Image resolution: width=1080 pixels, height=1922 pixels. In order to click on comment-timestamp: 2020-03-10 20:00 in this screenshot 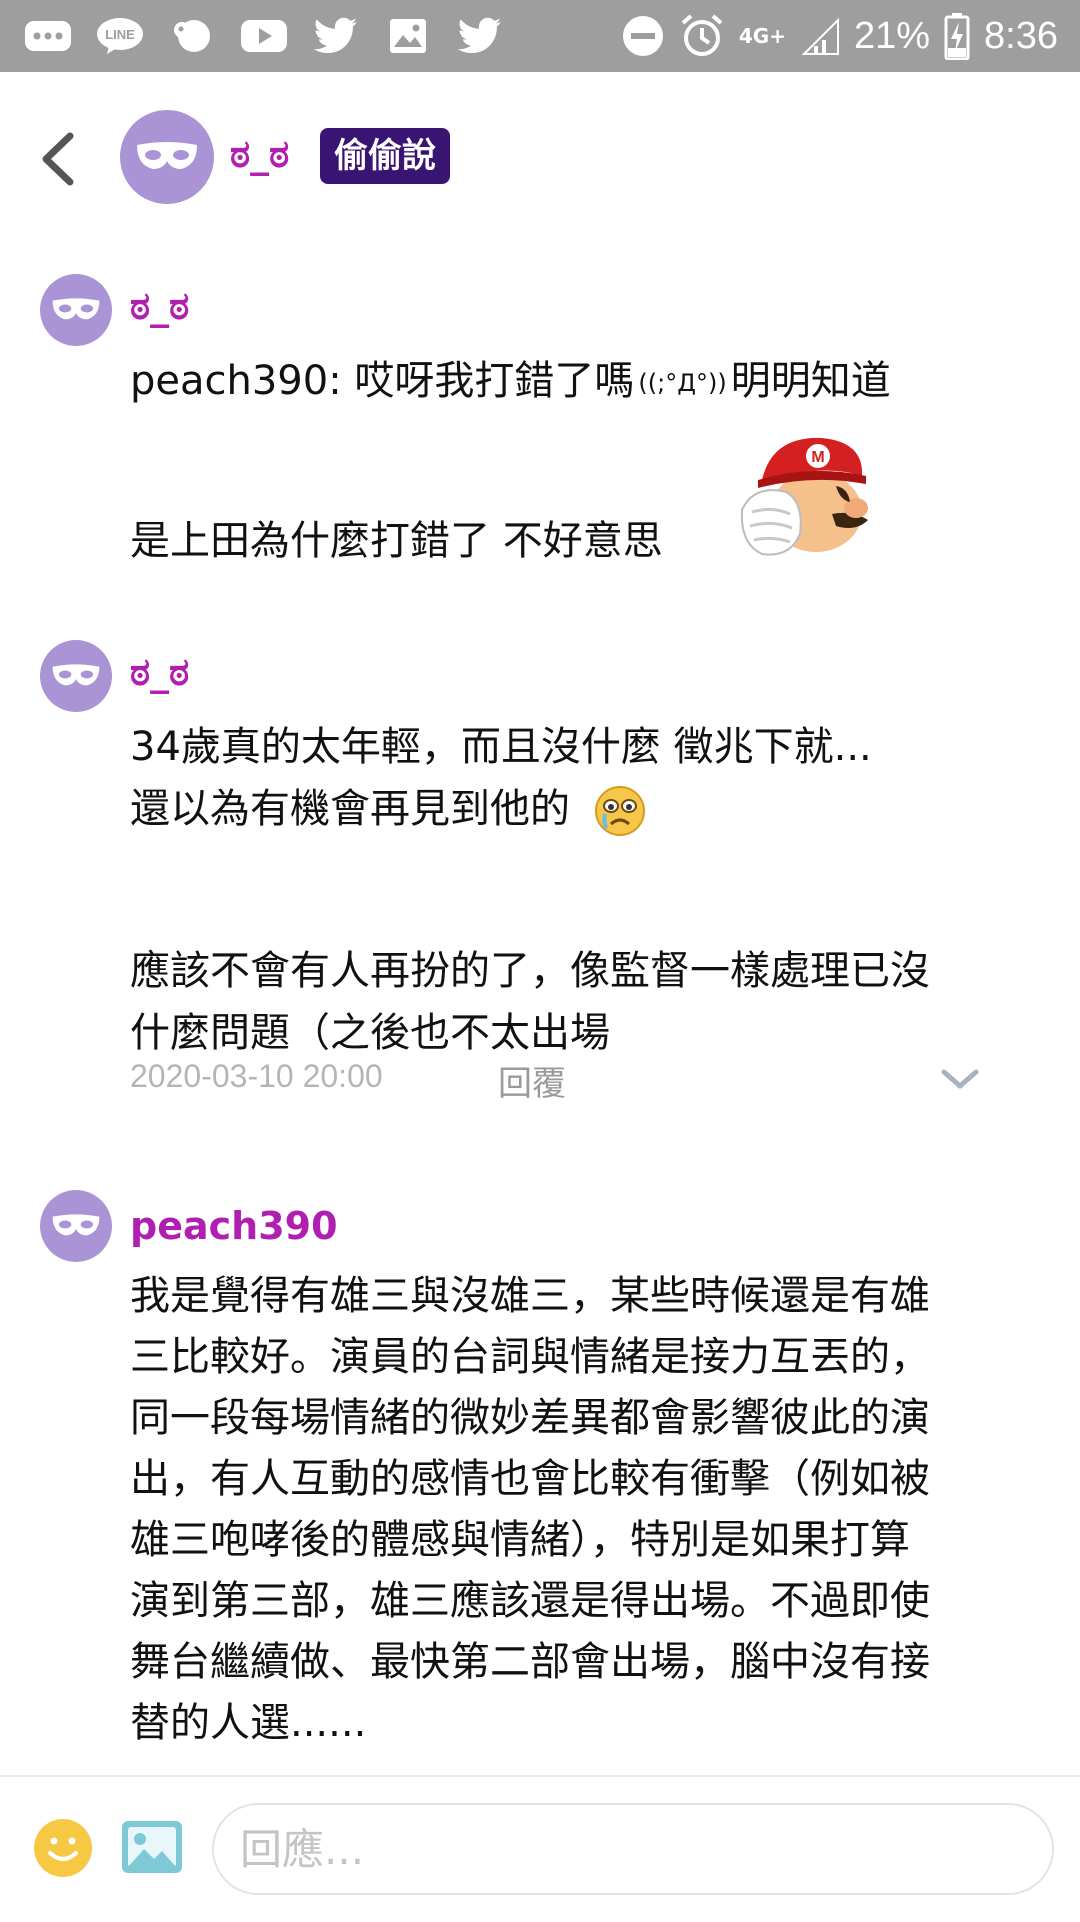, I will do `click(256, 1076)`.